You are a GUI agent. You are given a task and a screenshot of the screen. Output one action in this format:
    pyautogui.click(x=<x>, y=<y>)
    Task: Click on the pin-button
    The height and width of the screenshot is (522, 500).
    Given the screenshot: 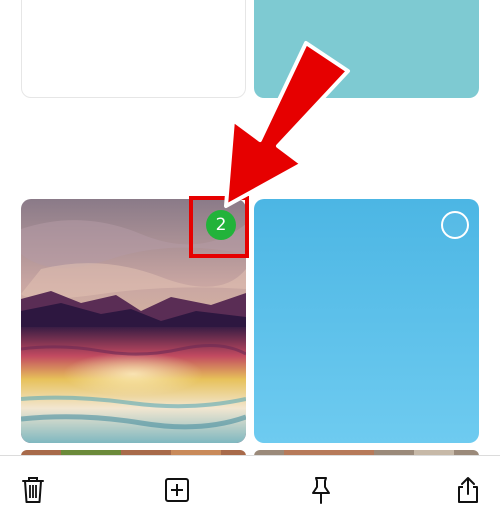 What is the action you would take?
    pyautogui.click(x=321, y=490)
    